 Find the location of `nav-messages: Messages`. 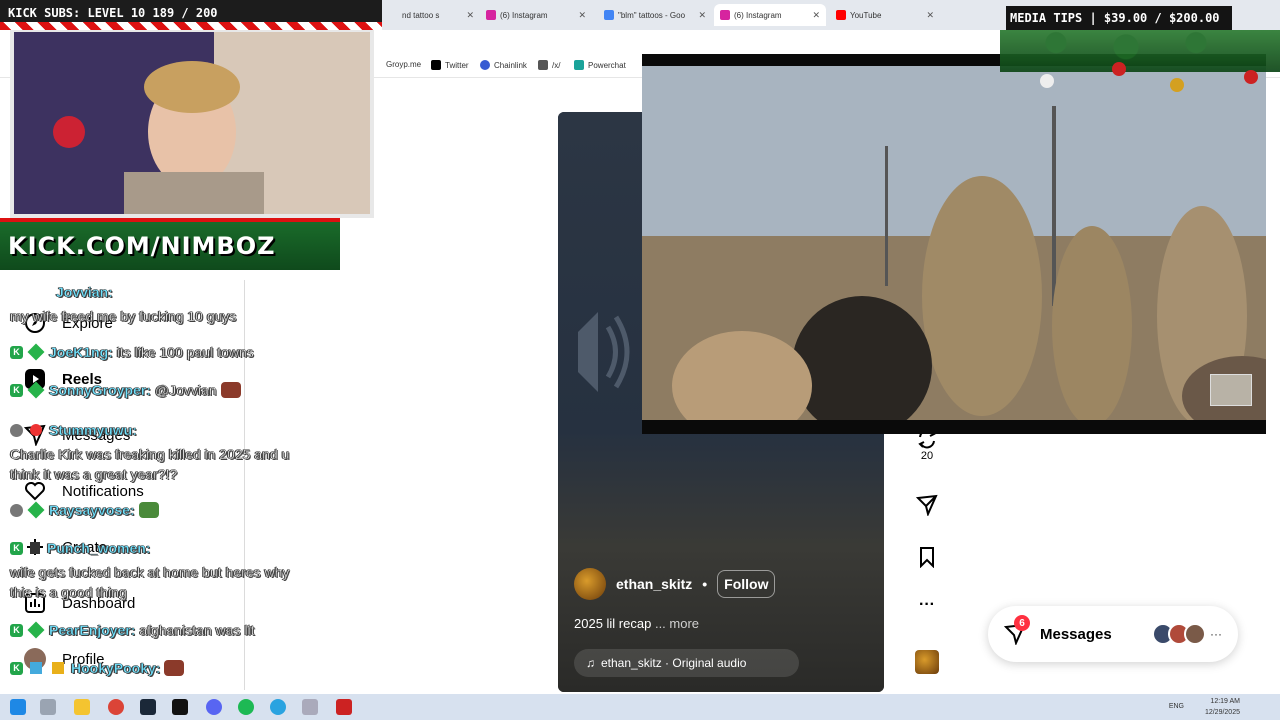

nav-messages: Messages is located at coordinates (77, 435).